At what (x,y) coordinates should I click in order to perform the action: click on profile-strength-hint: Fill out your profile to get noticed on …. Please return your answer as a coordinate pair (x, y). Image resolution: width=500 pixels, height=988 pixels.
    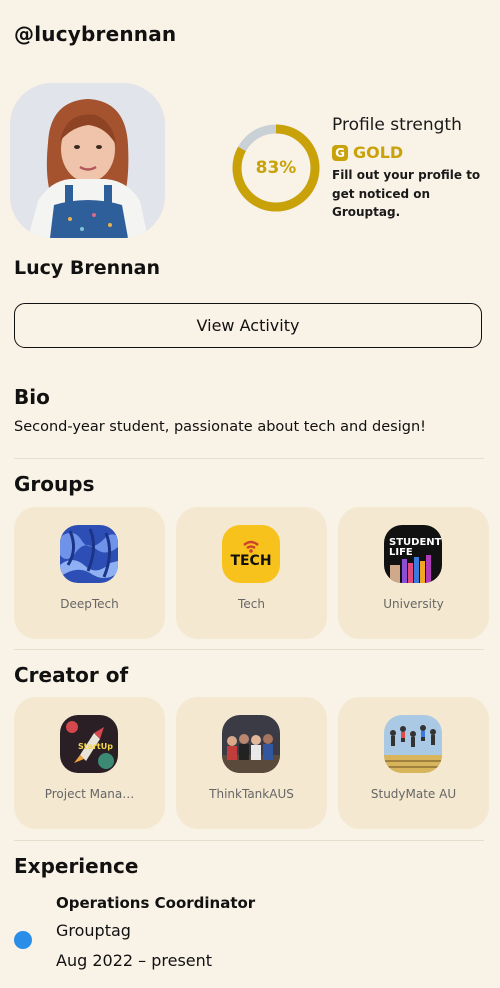
    Looking at the image, I should click on (406, 193).